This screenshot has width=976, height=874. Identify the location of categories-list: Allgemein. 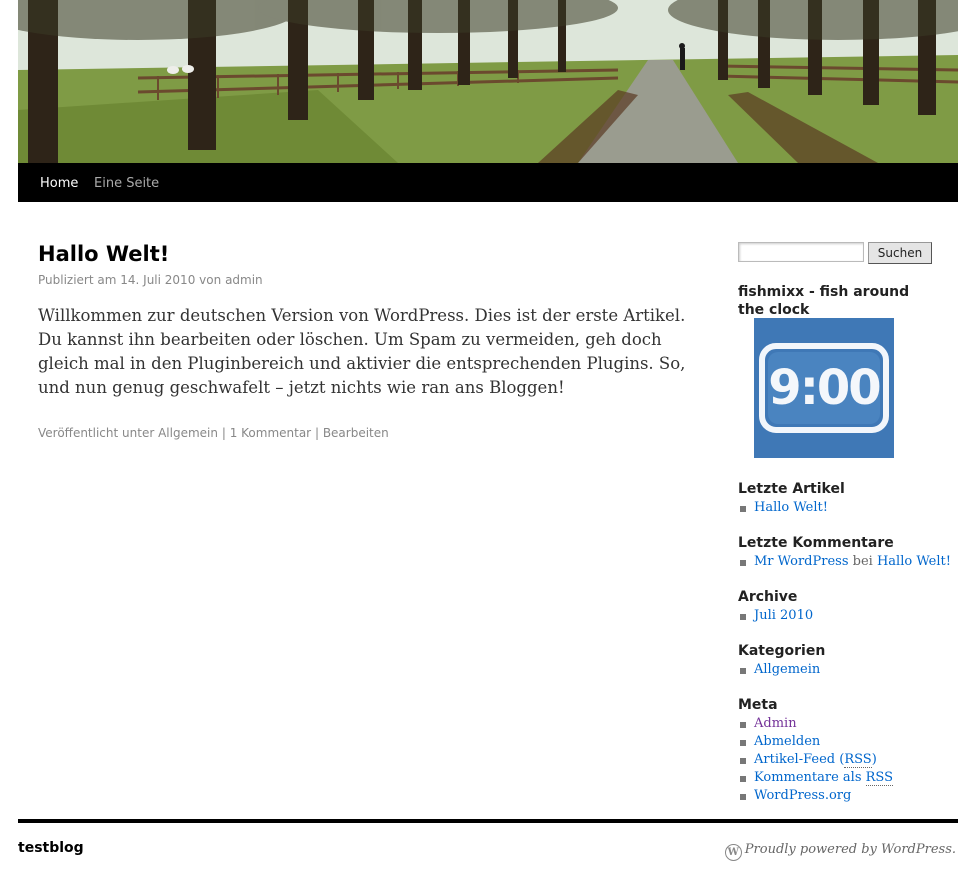
(779, 670).